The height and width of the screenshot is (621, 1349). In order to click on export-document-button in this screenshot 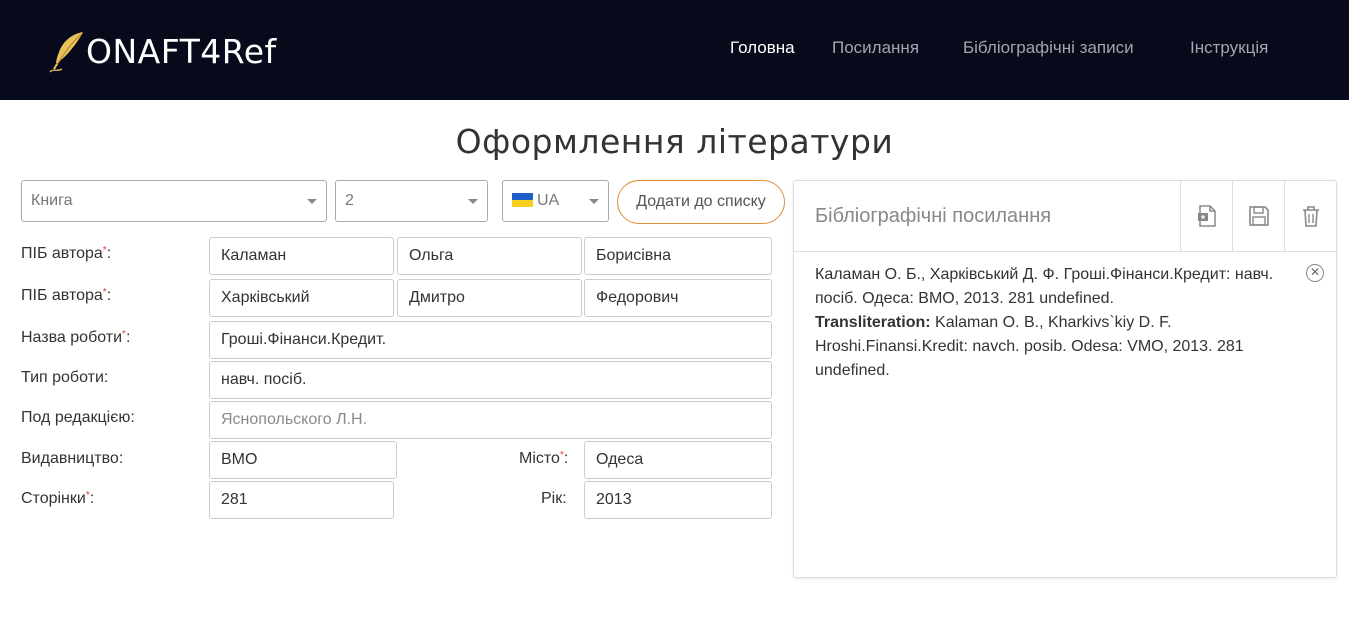, I will do `click(1206, 216)`.